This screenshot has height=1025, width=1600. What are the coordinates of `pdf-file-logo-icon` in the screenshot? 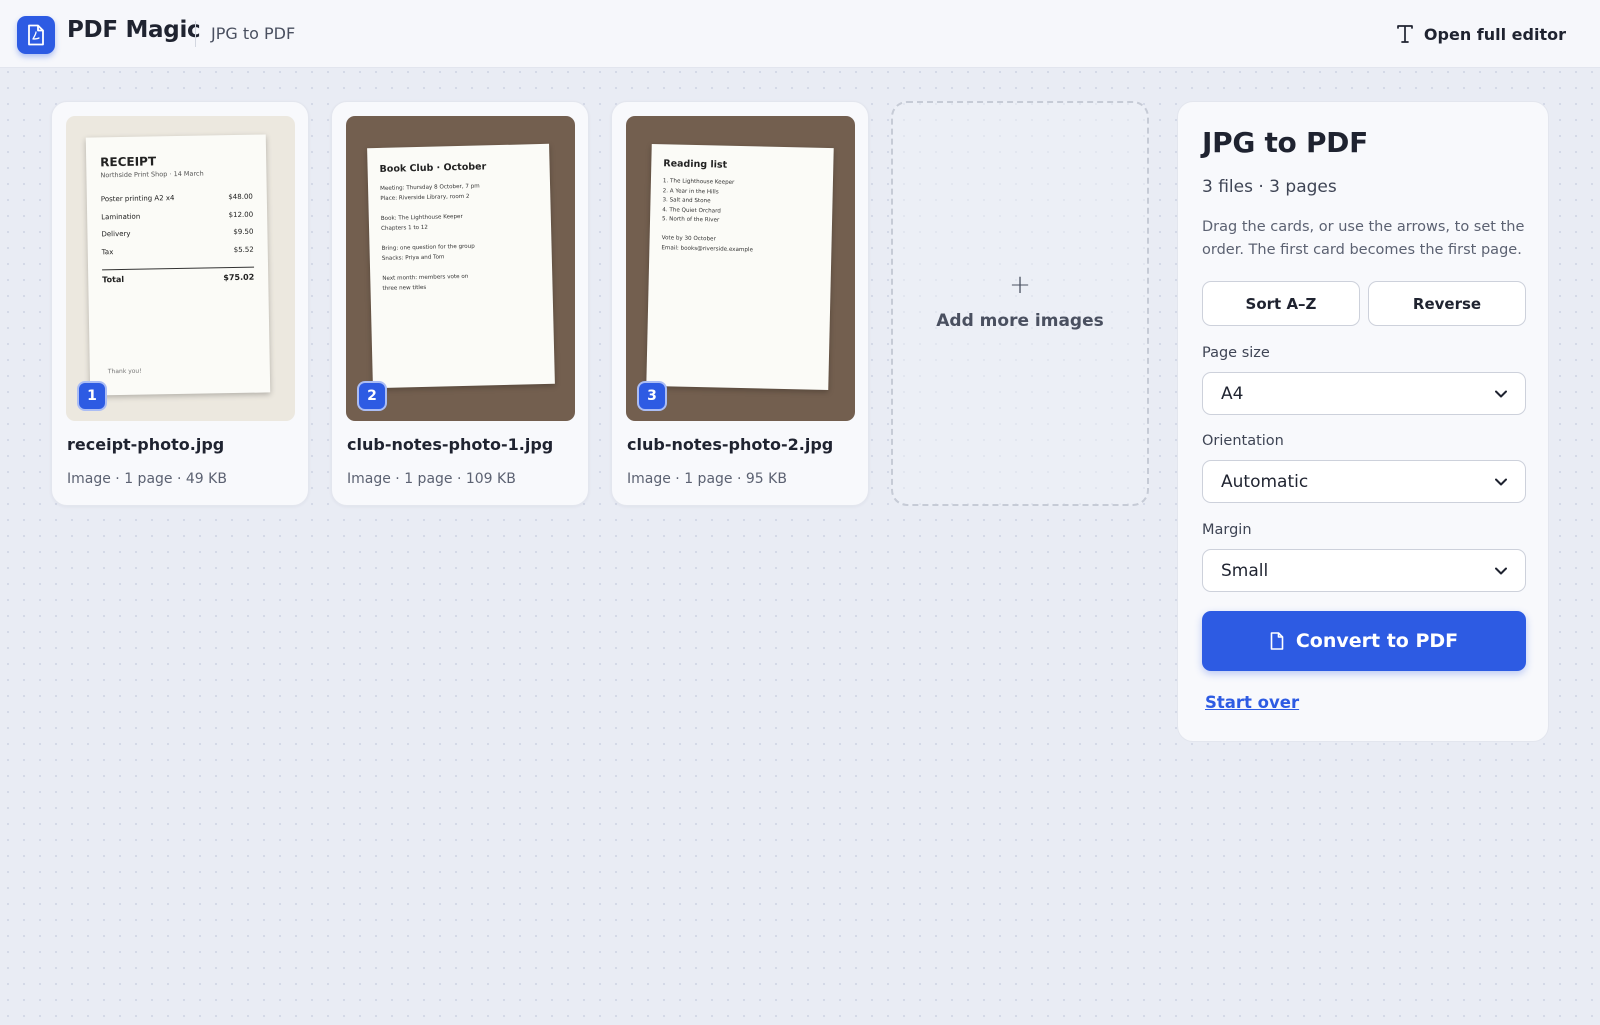 It's located at (36, 35).